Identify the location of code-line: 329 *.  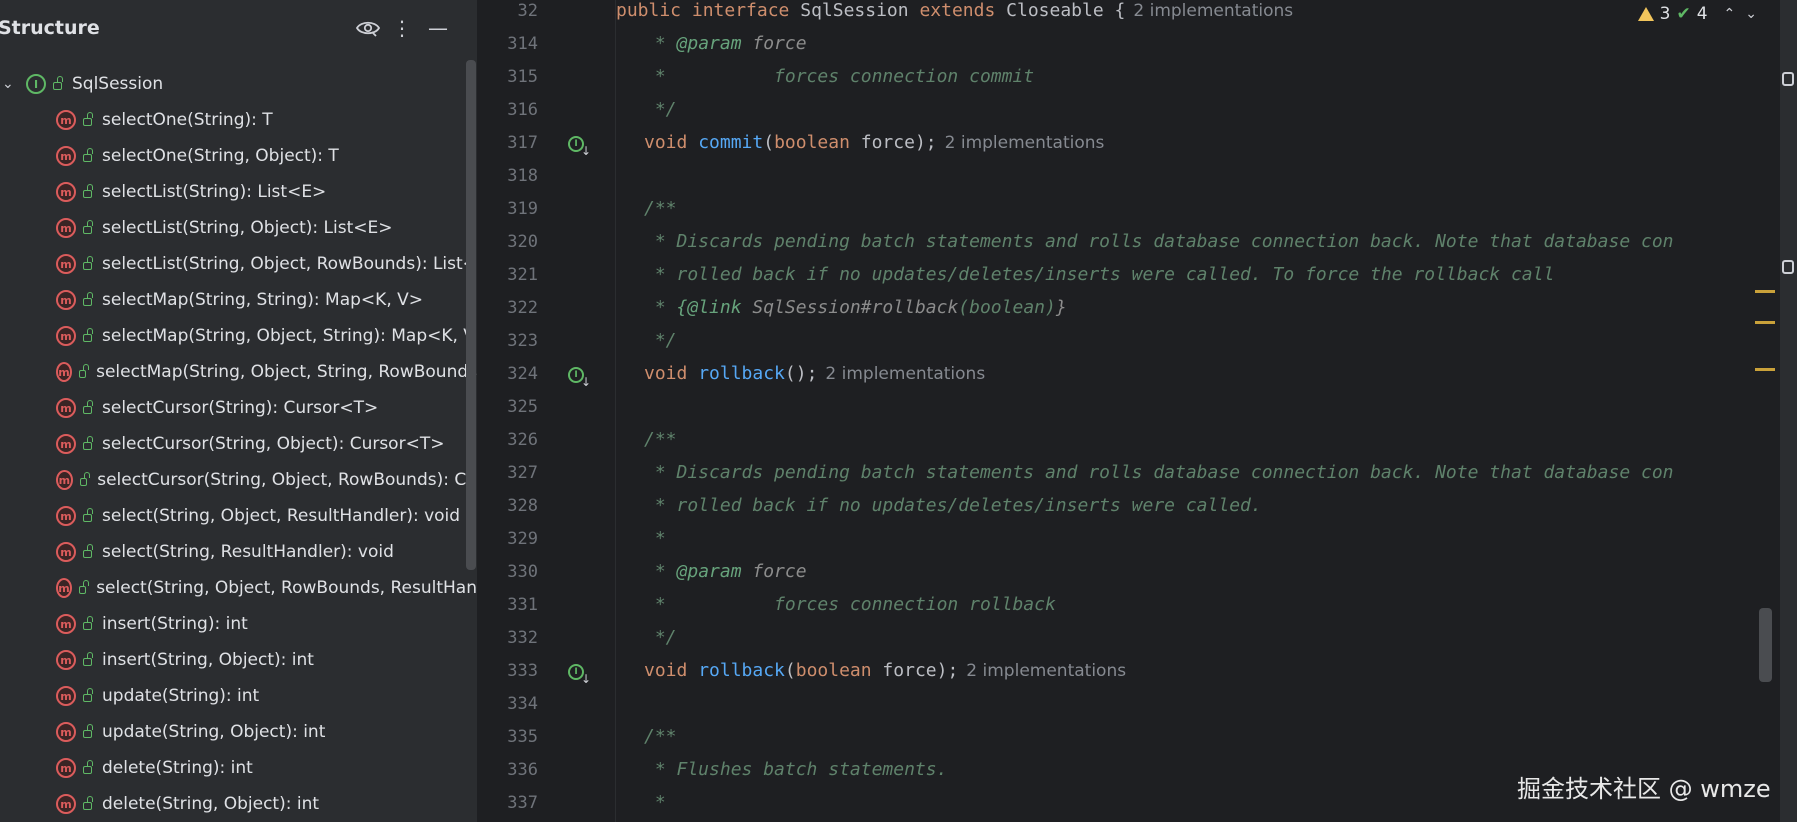
(1137, 540).